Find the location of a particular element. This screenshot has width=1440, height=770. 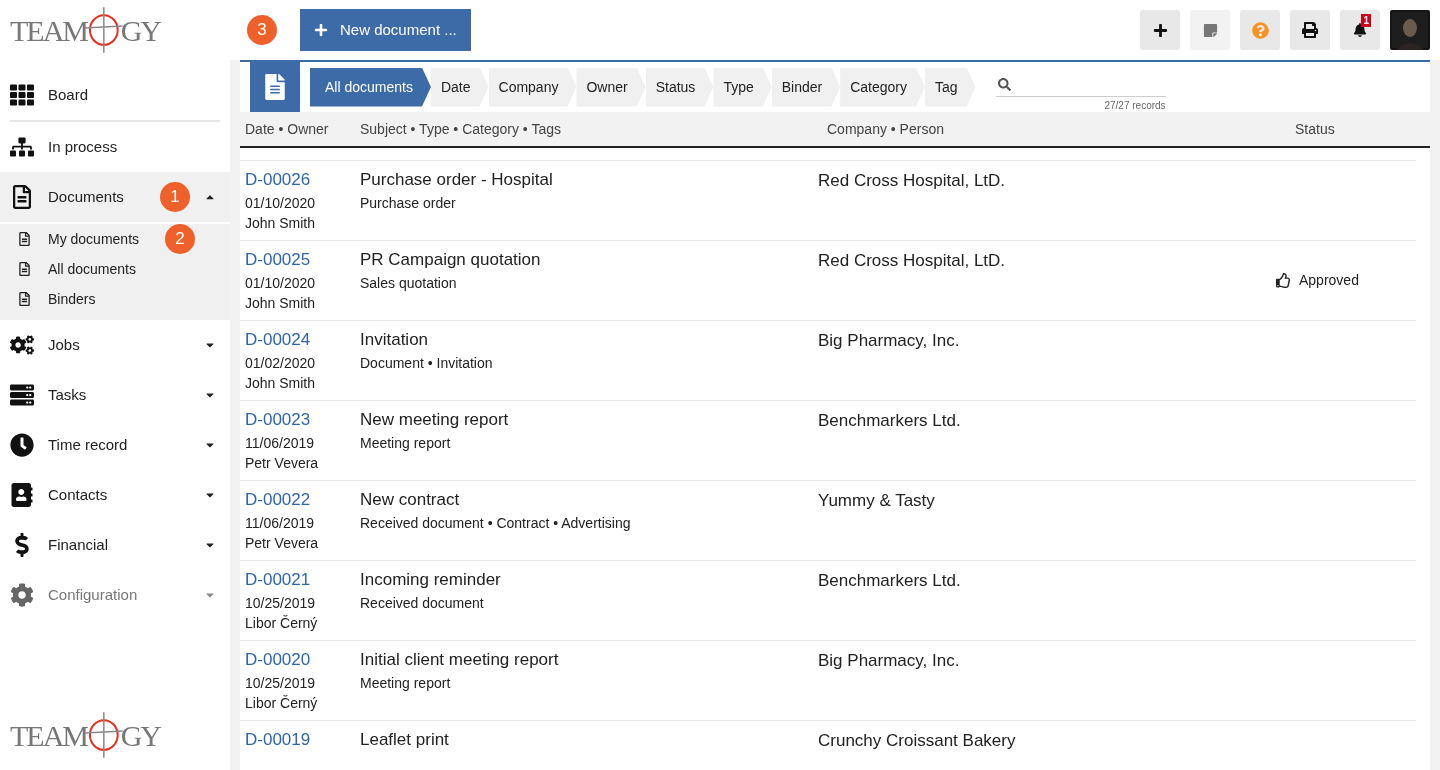

sidebar-item: Tasks is located at coordinates (115, 395).